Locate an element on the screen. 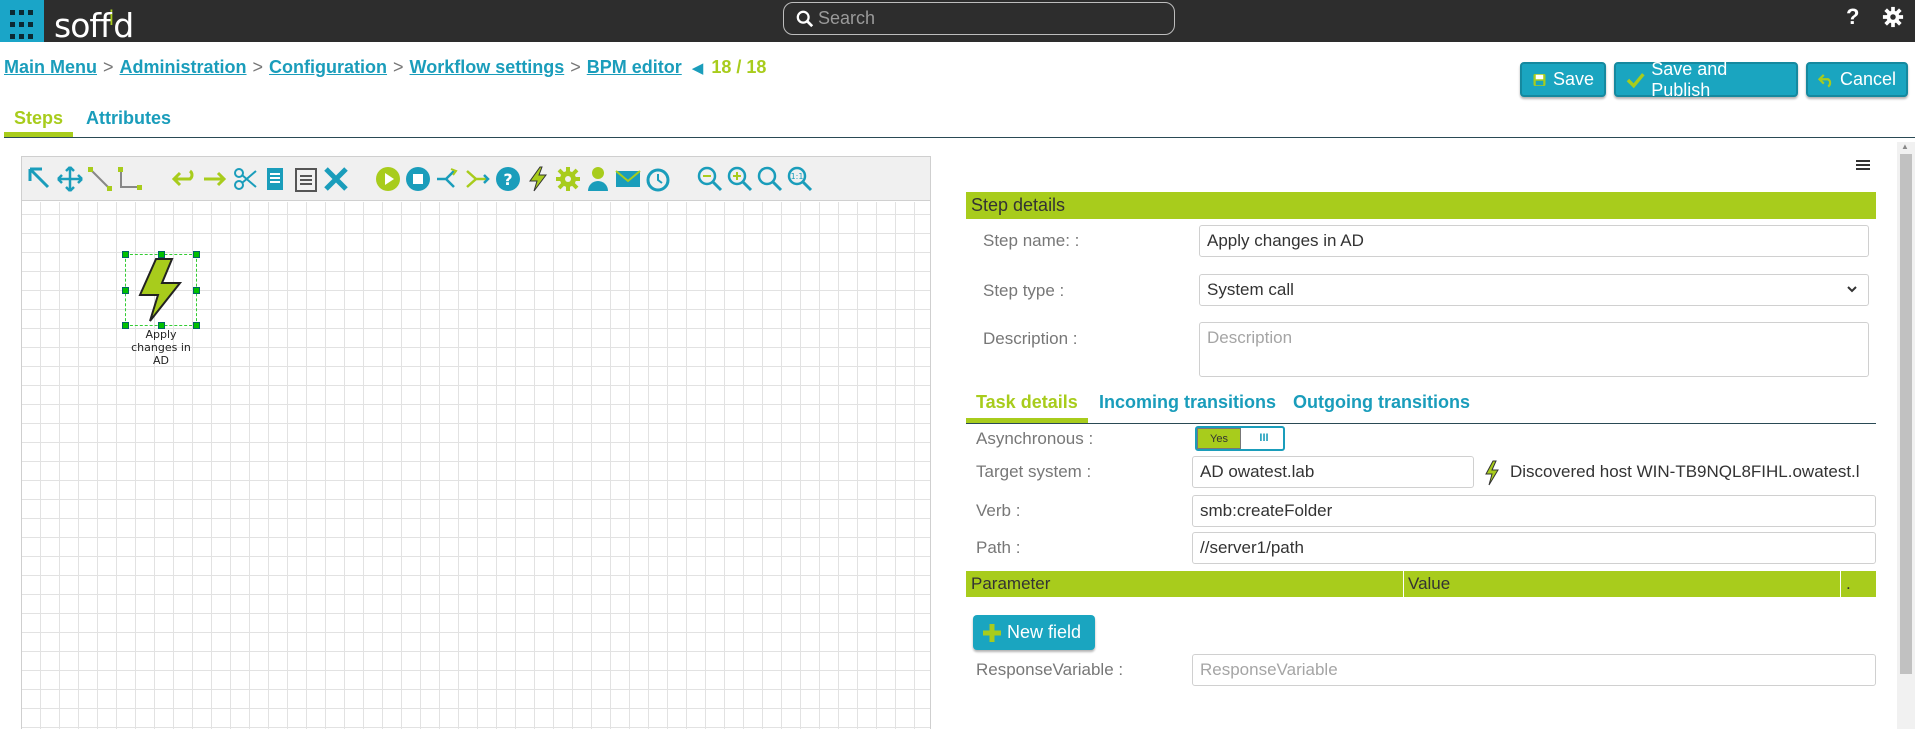 The image size is (1915, 729). user-task-icon is located at coordinates (598, 179).